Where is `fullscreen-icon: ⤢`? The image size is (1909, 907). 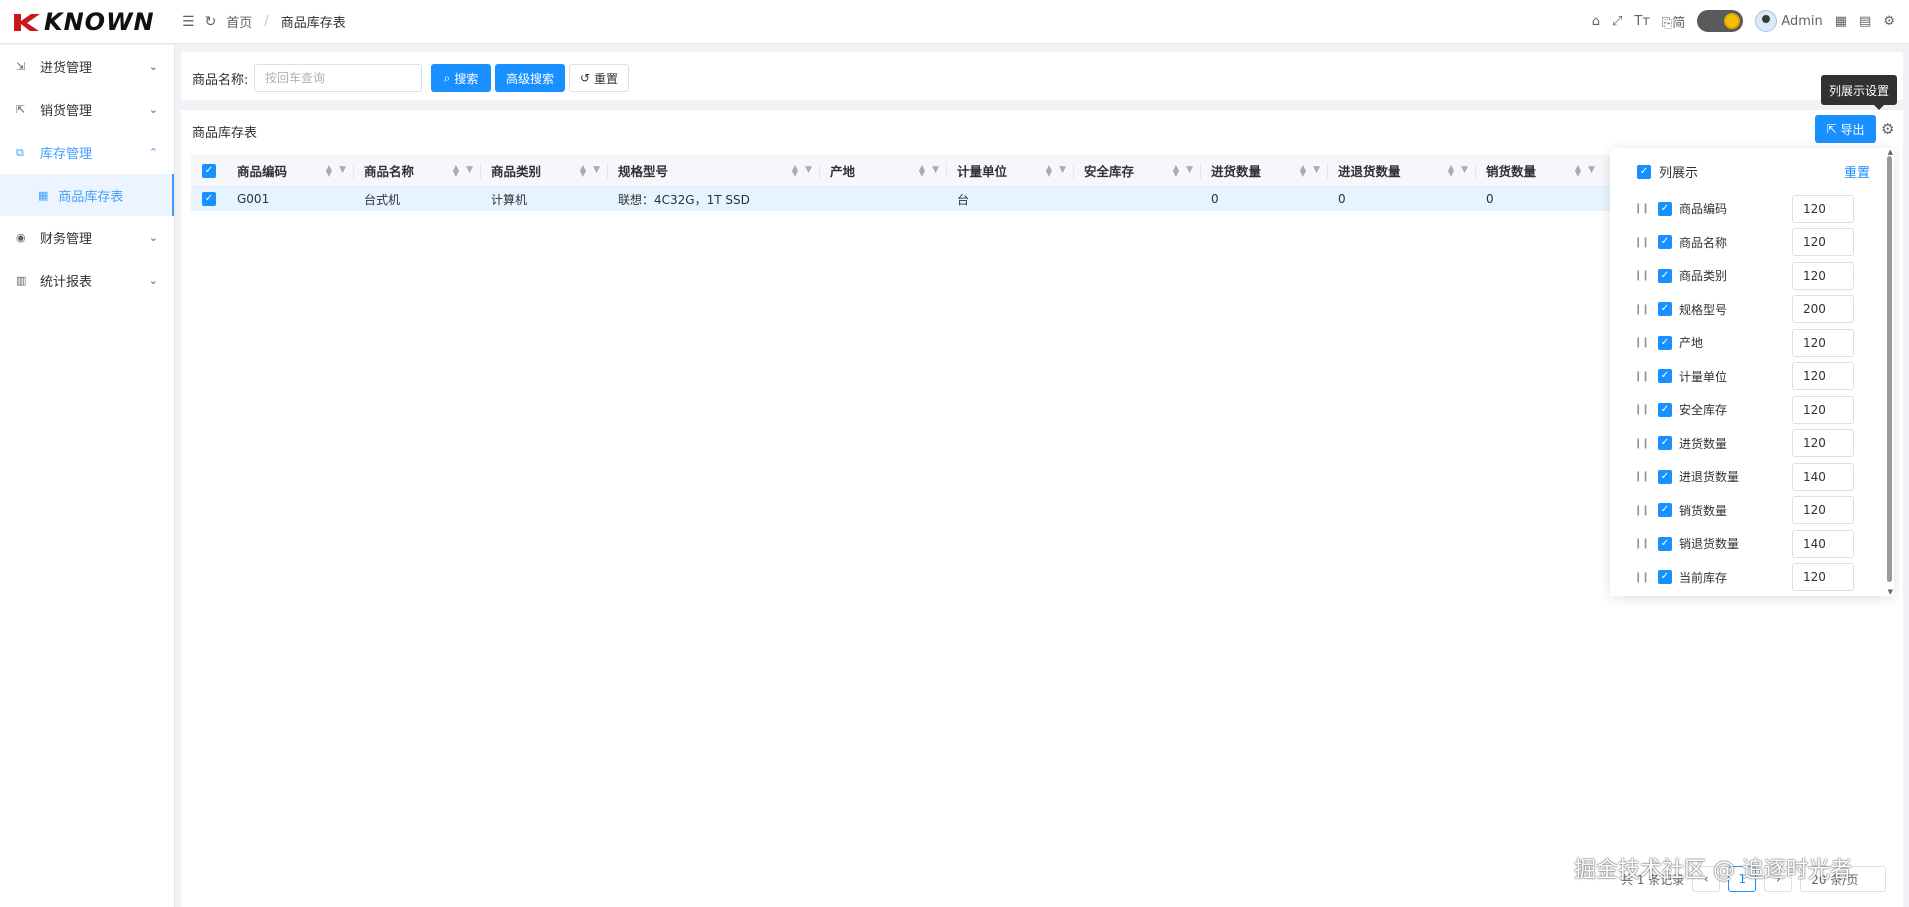
fullscreen-icon: ⤢ is located at coordinates (1617, 21).